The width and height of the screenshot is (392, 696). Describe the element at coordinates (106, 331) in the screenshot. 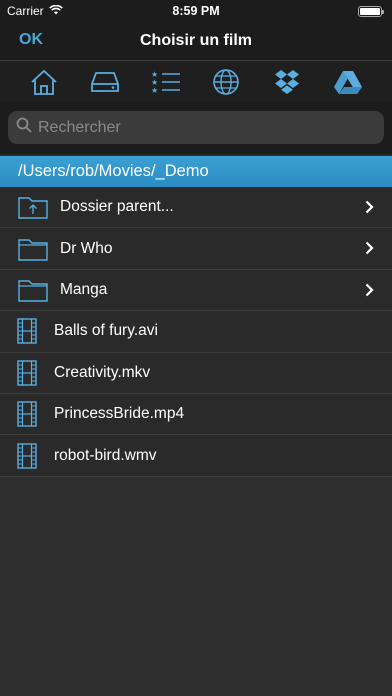

I see `list-item-label: Balls of fury.avi` at that location.